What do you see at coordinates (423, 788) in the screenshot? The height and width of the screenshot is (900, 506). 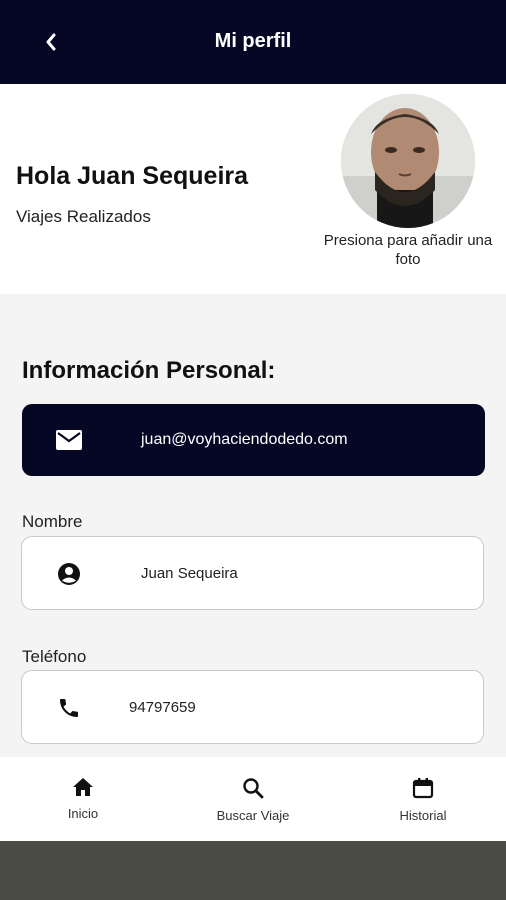 I see `calendar-icon` at bounding box center [423, 788].